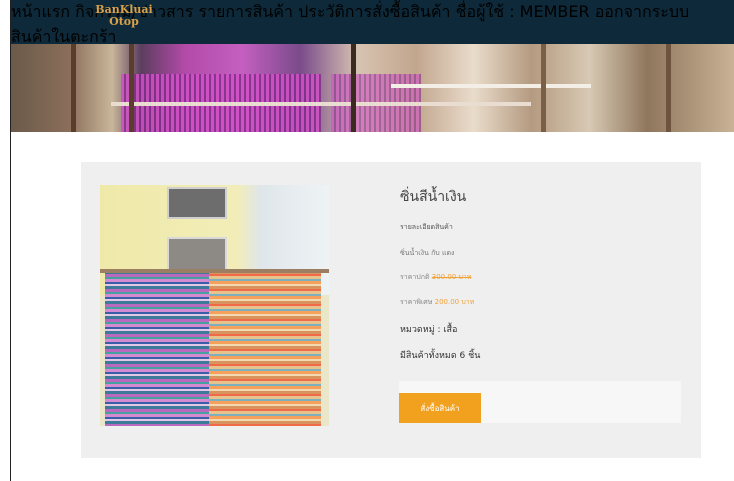 Image resolution: width=734 pixels, height=481 pixels. I want to click on normal-price-row: ราคาปกติ 300.00 บาท, so click(435, 277).